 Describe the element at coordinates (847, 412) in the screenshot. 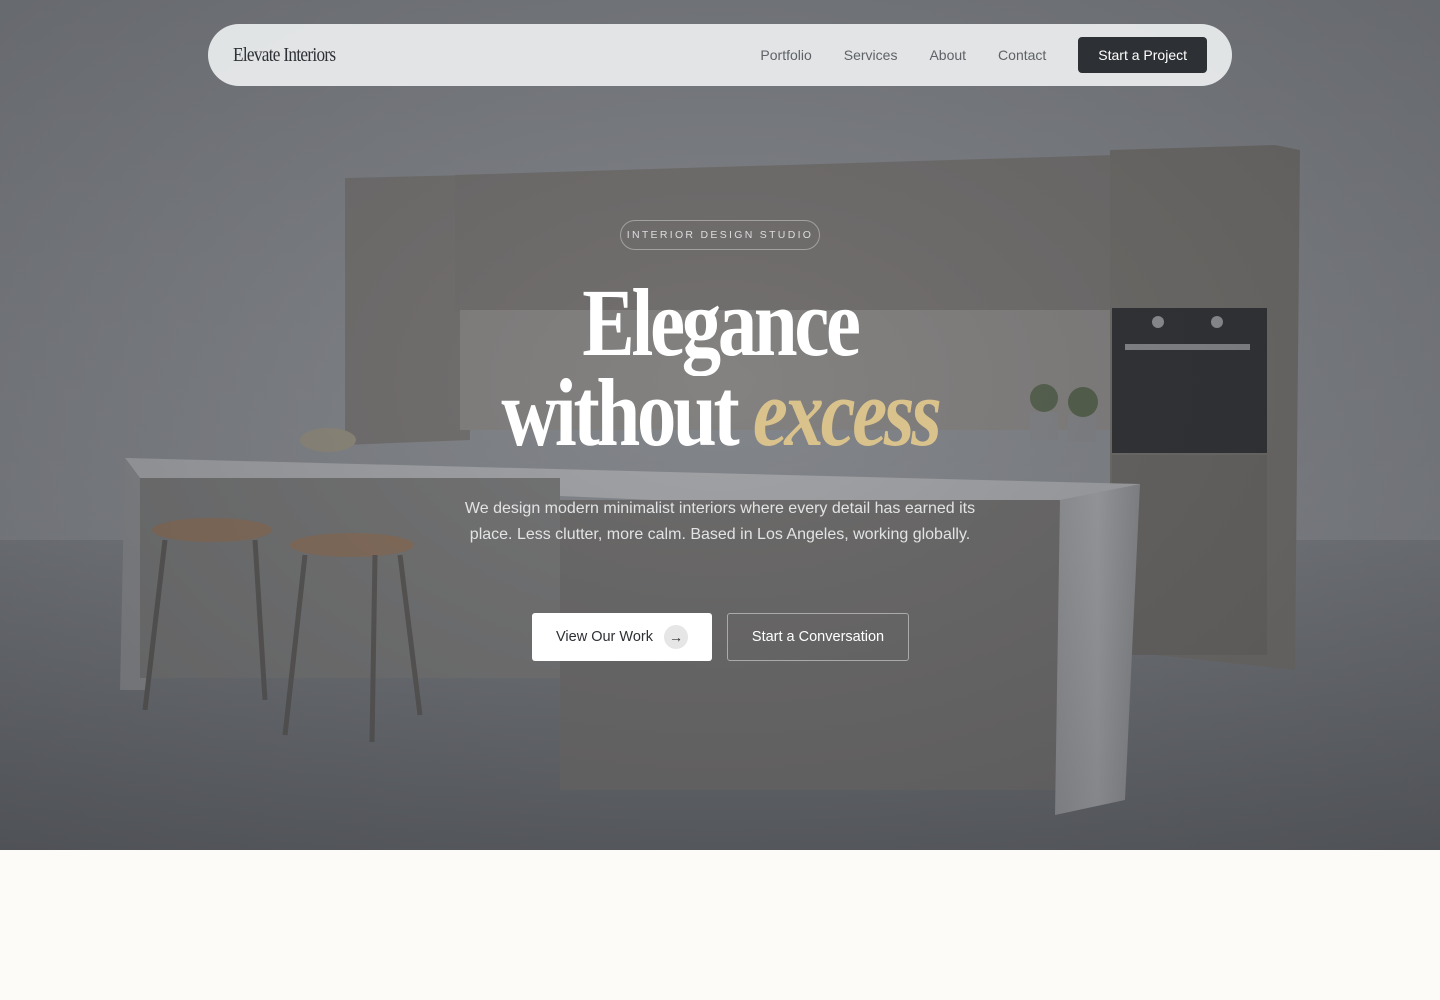

I see `headline-accent-word: excess` at that location.